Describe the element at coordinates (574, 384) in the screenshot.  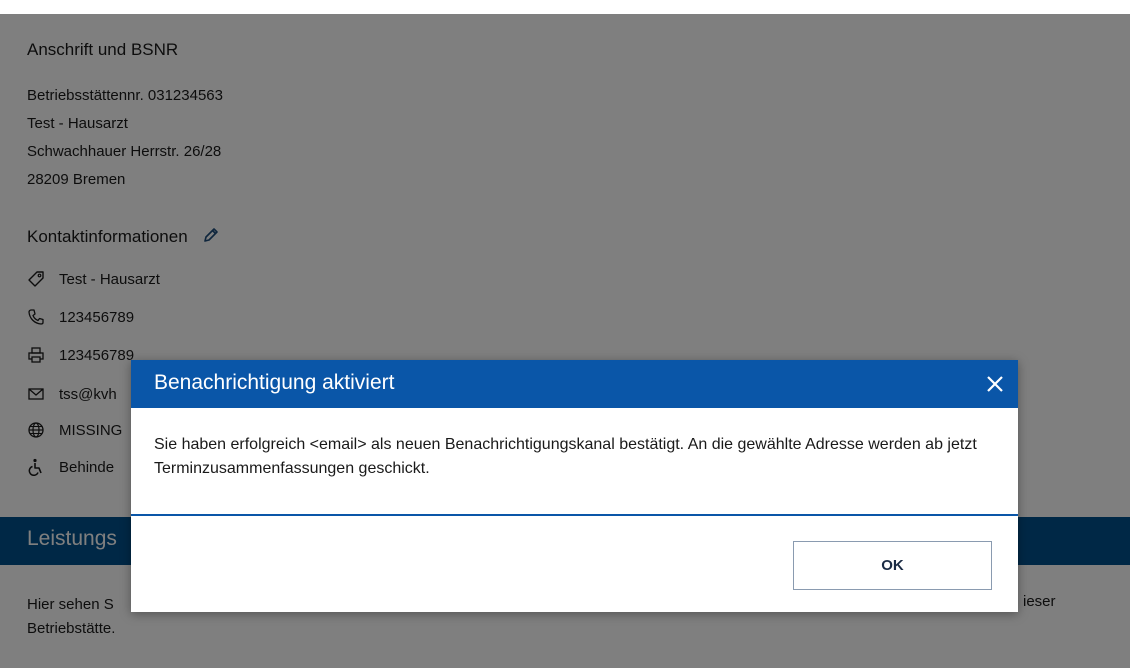
I see `dialog-header: Benachrichtigung aktiviert` at that location.